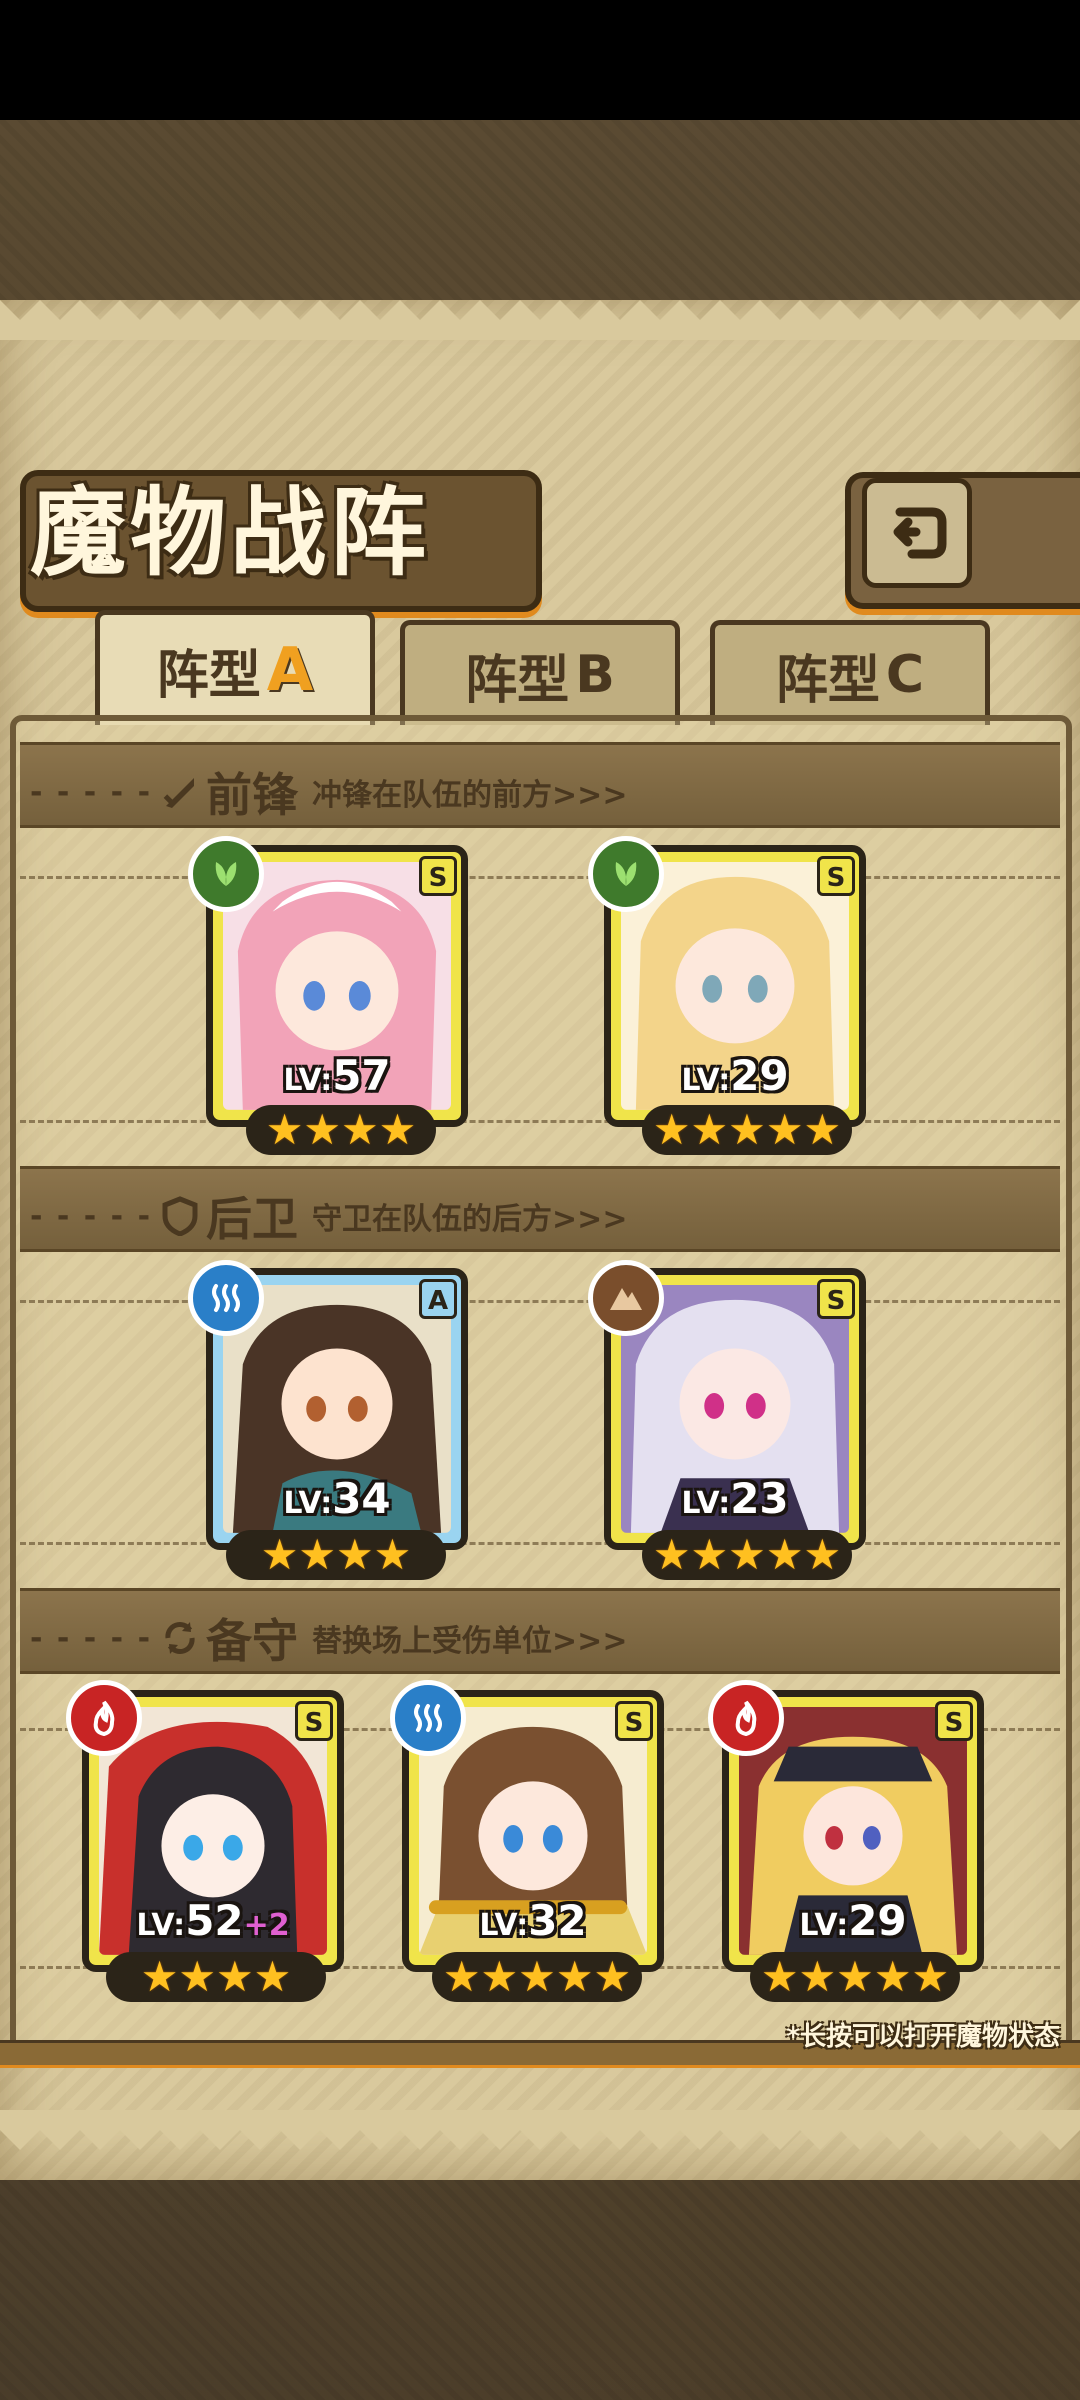  Describe the element at coordinates (438, 1299) in the screenshot. I see `rank-badge: A` at that location.